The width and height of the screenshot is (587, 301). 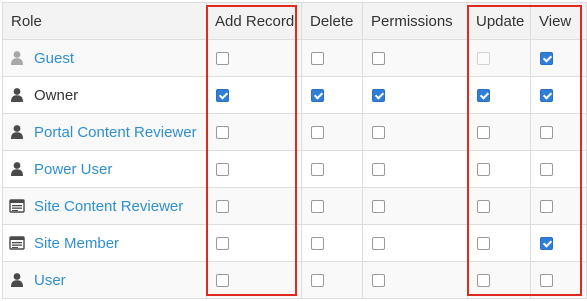 I want to click on role-portal-content-reviewer-link: Portal Content Reviewer, so click(x=115, y=132).